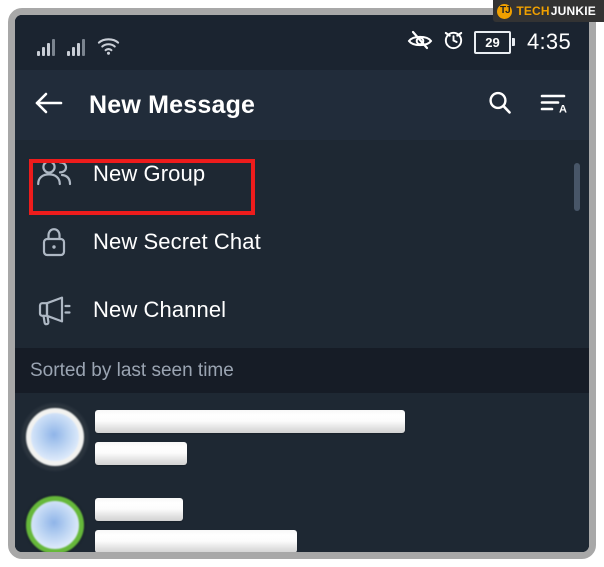 Image resolution: width=604 pixels, height=567 pixels. I want to click on battery-level-label: 29, so click(492, 42).